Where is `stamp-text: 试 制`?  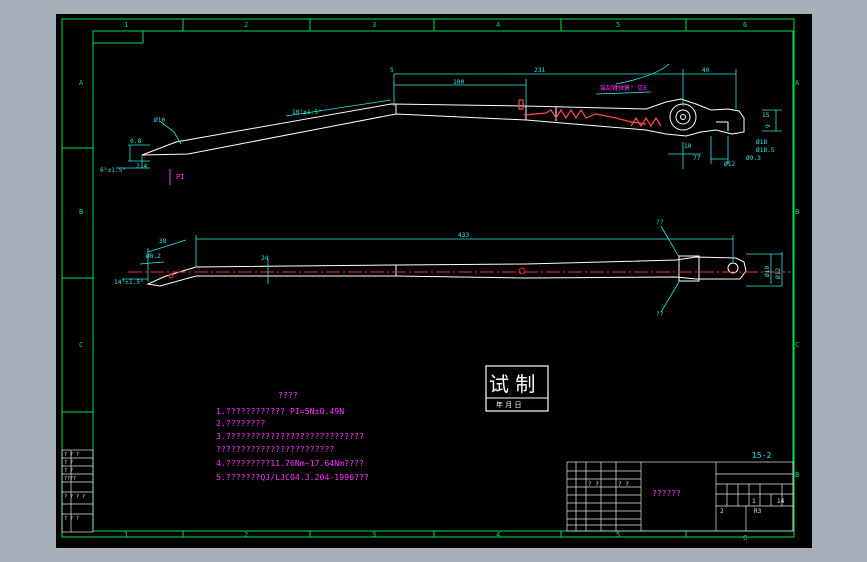 stamp-text: 试 制 is located at coordinates (512, 384).